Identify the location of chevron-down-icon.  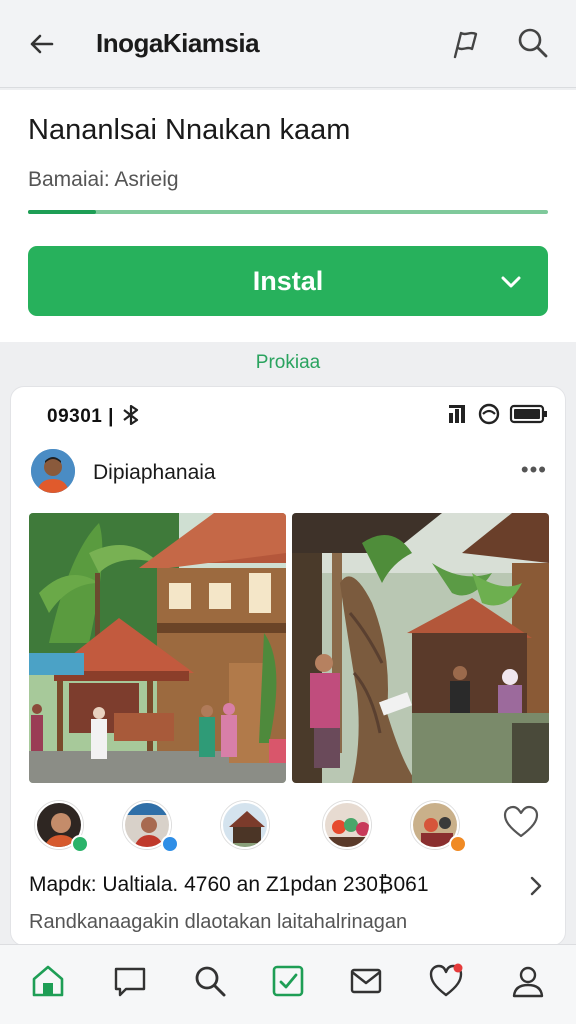
(511, 282).